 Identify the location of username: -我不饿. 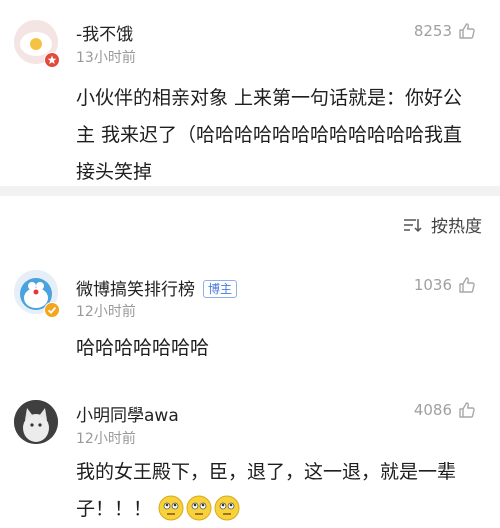
(104, 32).